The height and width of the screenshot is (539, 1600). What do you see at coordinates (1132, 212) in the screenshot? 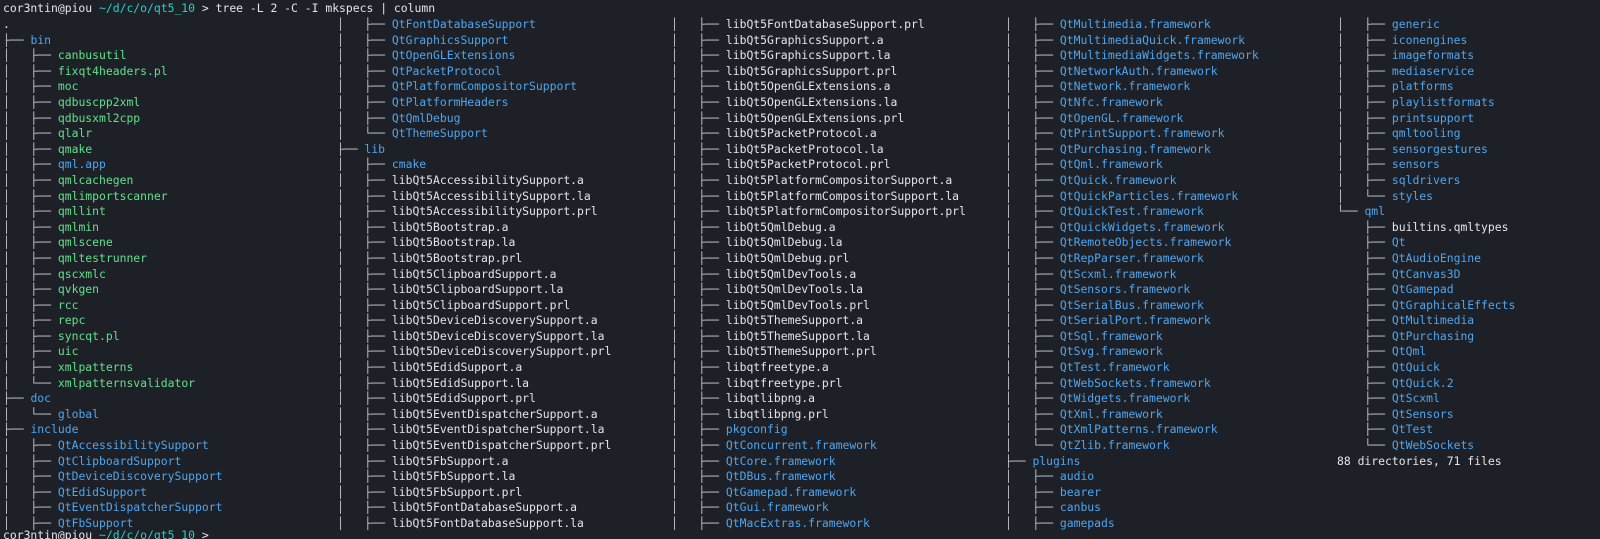
I see `tree-entry: │ ├── QtQuickTest.framework` at bounding box center [1132, 212].